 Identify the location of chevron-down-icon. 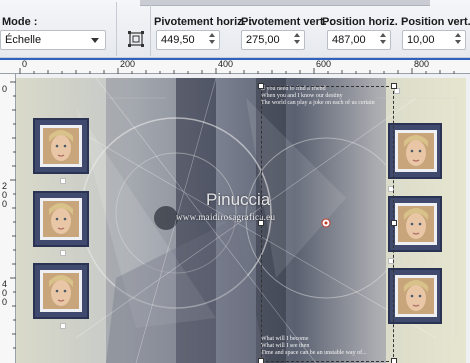
(95, 40).